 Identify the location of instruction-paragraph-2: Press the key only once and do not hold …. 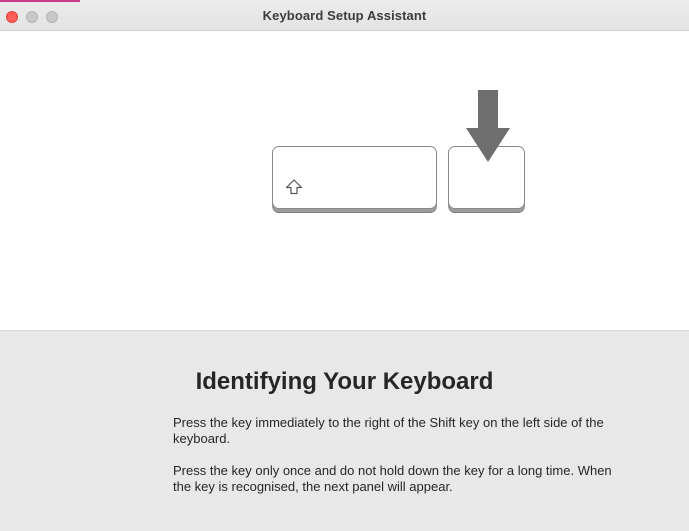
(392, 478).